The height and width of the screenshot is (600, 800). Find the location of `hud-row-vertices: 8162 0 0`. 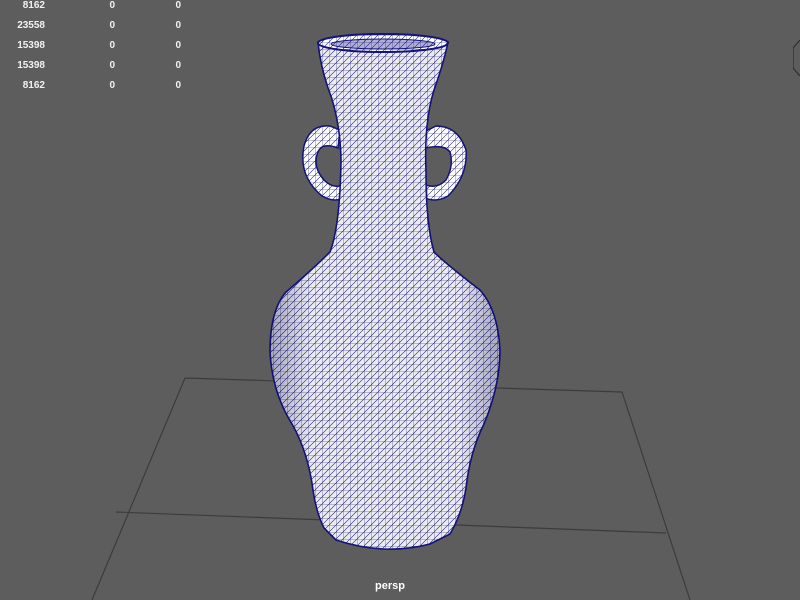

hud-row-vertices: 8162 0 0 is located at coordinates (100, 10).